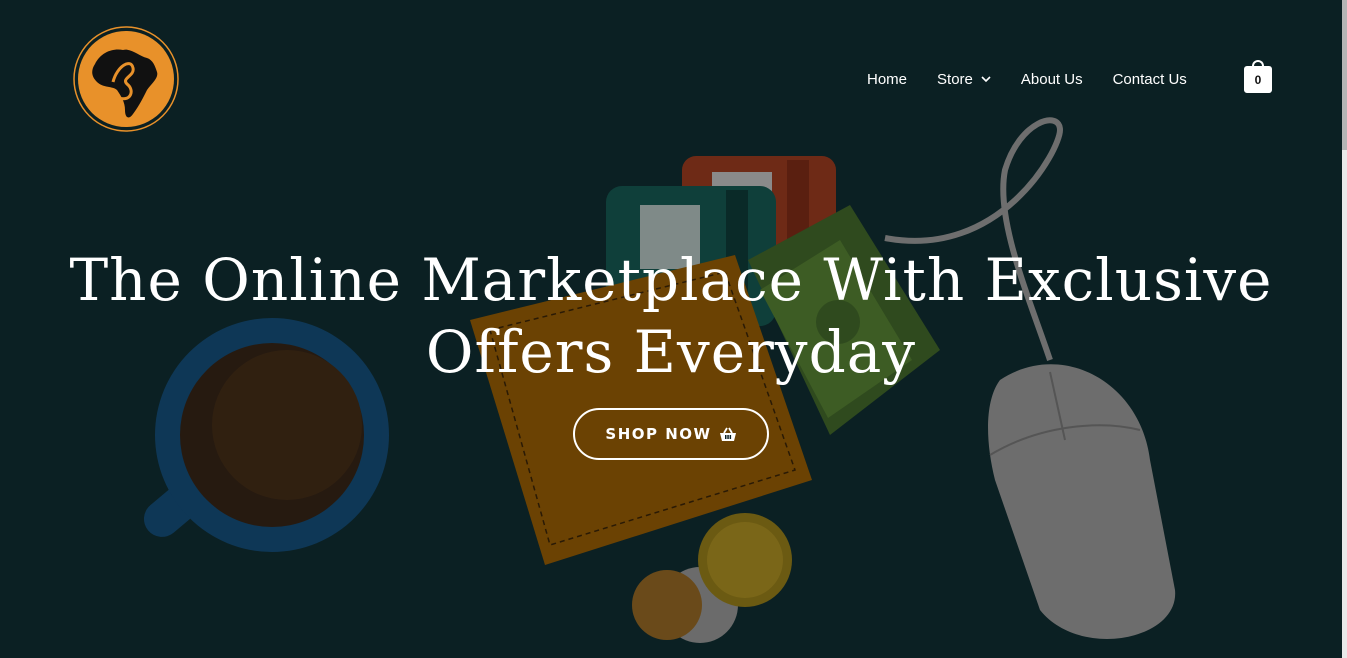 Image resolution: width=1347 pixels, height=658 pixels. I want to click on nav-contact-us-label: Contact Us, so click(1149, 79).